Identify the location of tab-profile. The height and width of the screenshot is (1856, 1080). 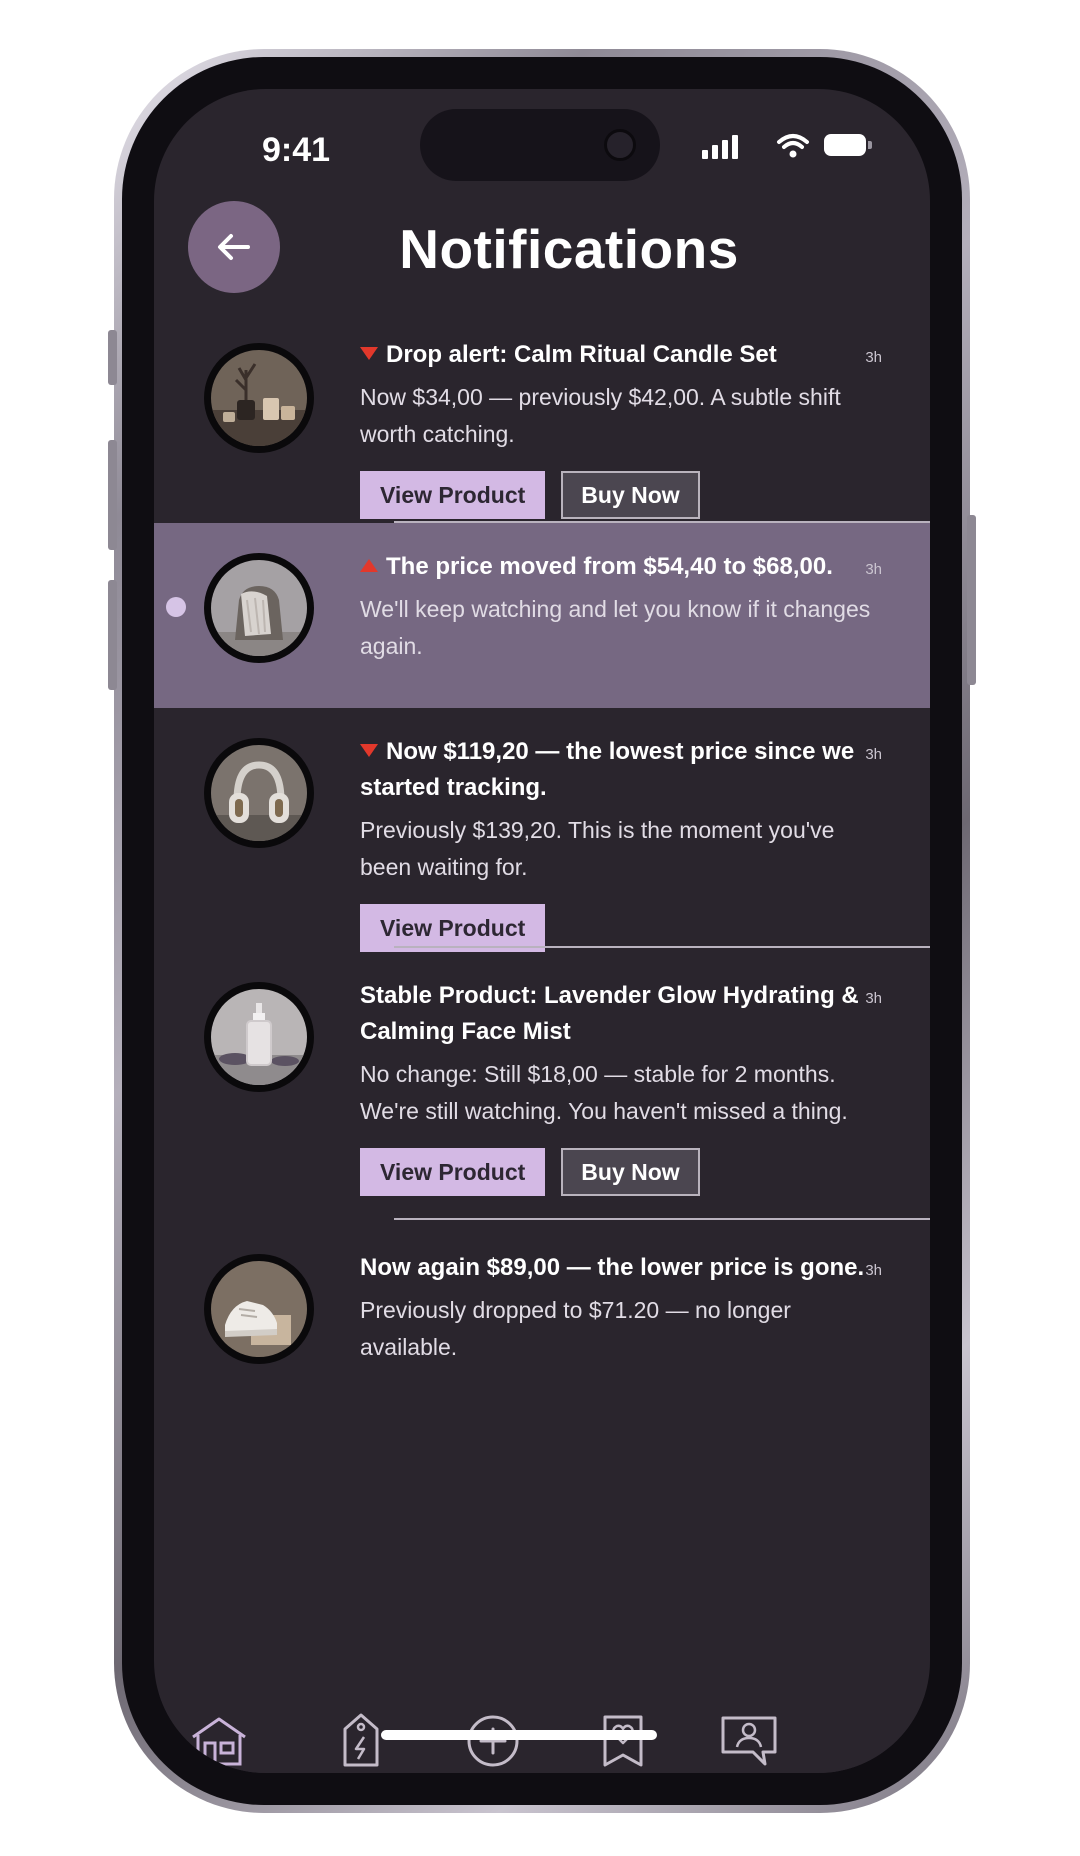
(749, 1739).